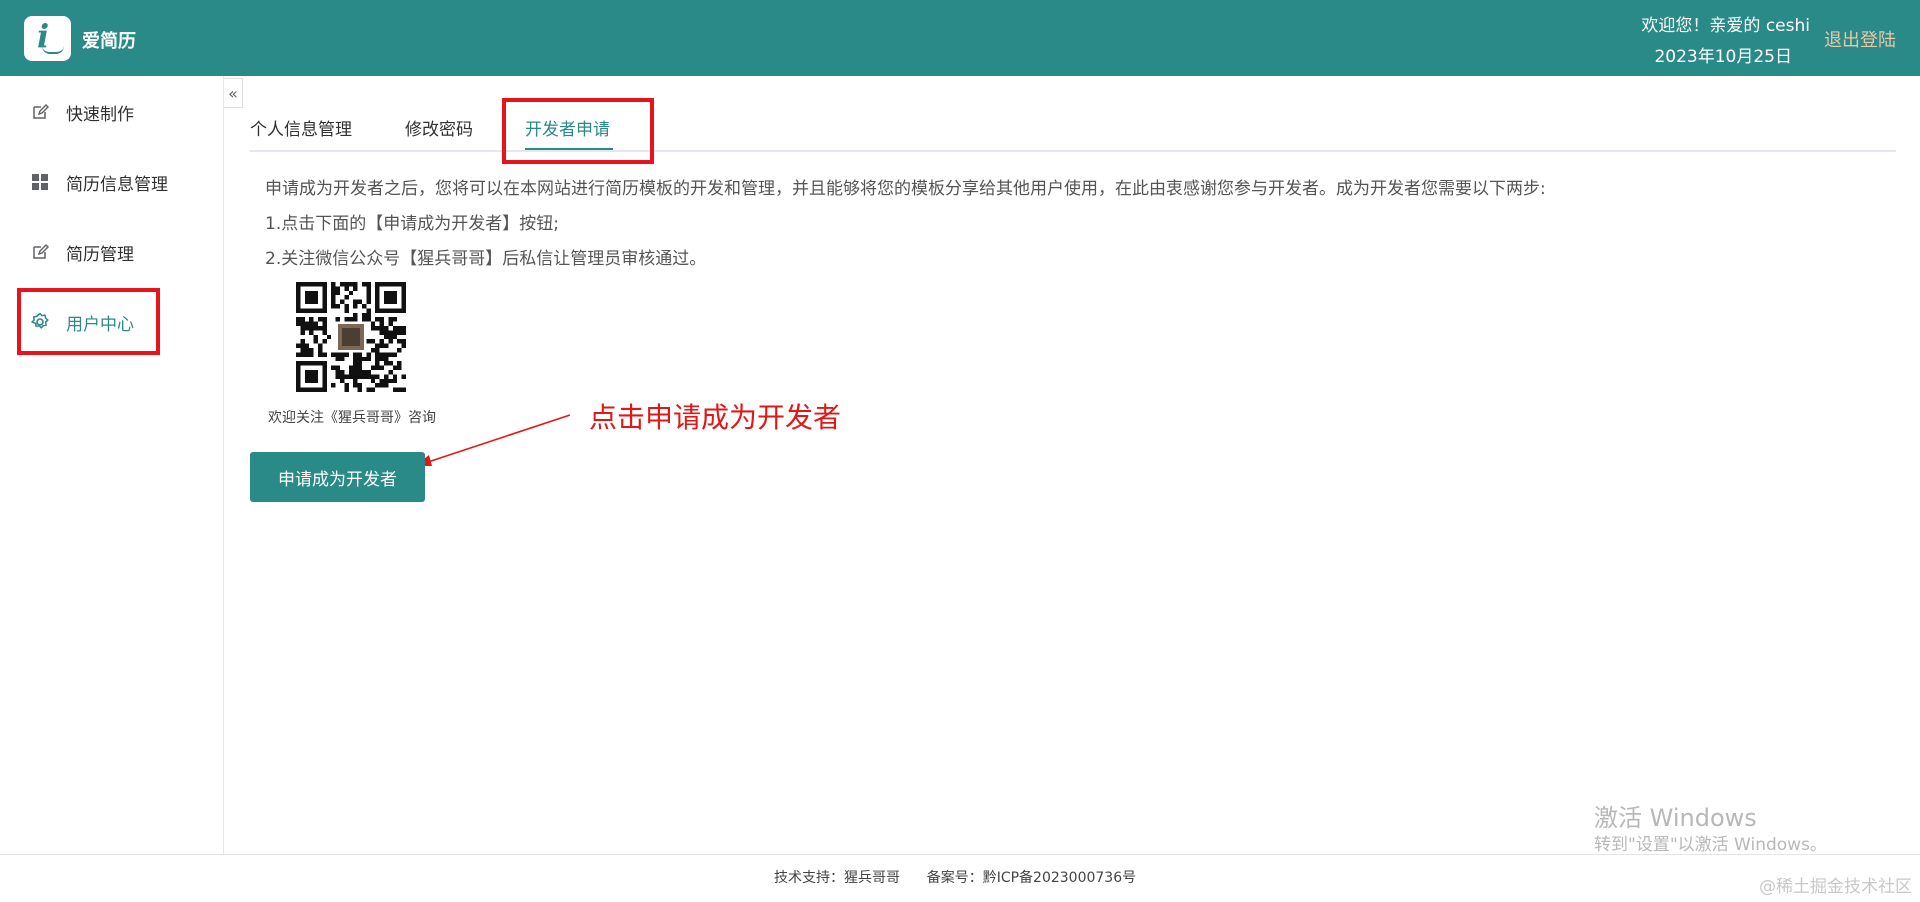 Image resolution: width=1920 pixels, height=902 pixels. I want to click on sidebar-item-label: 快速制作, so click(100, 114).